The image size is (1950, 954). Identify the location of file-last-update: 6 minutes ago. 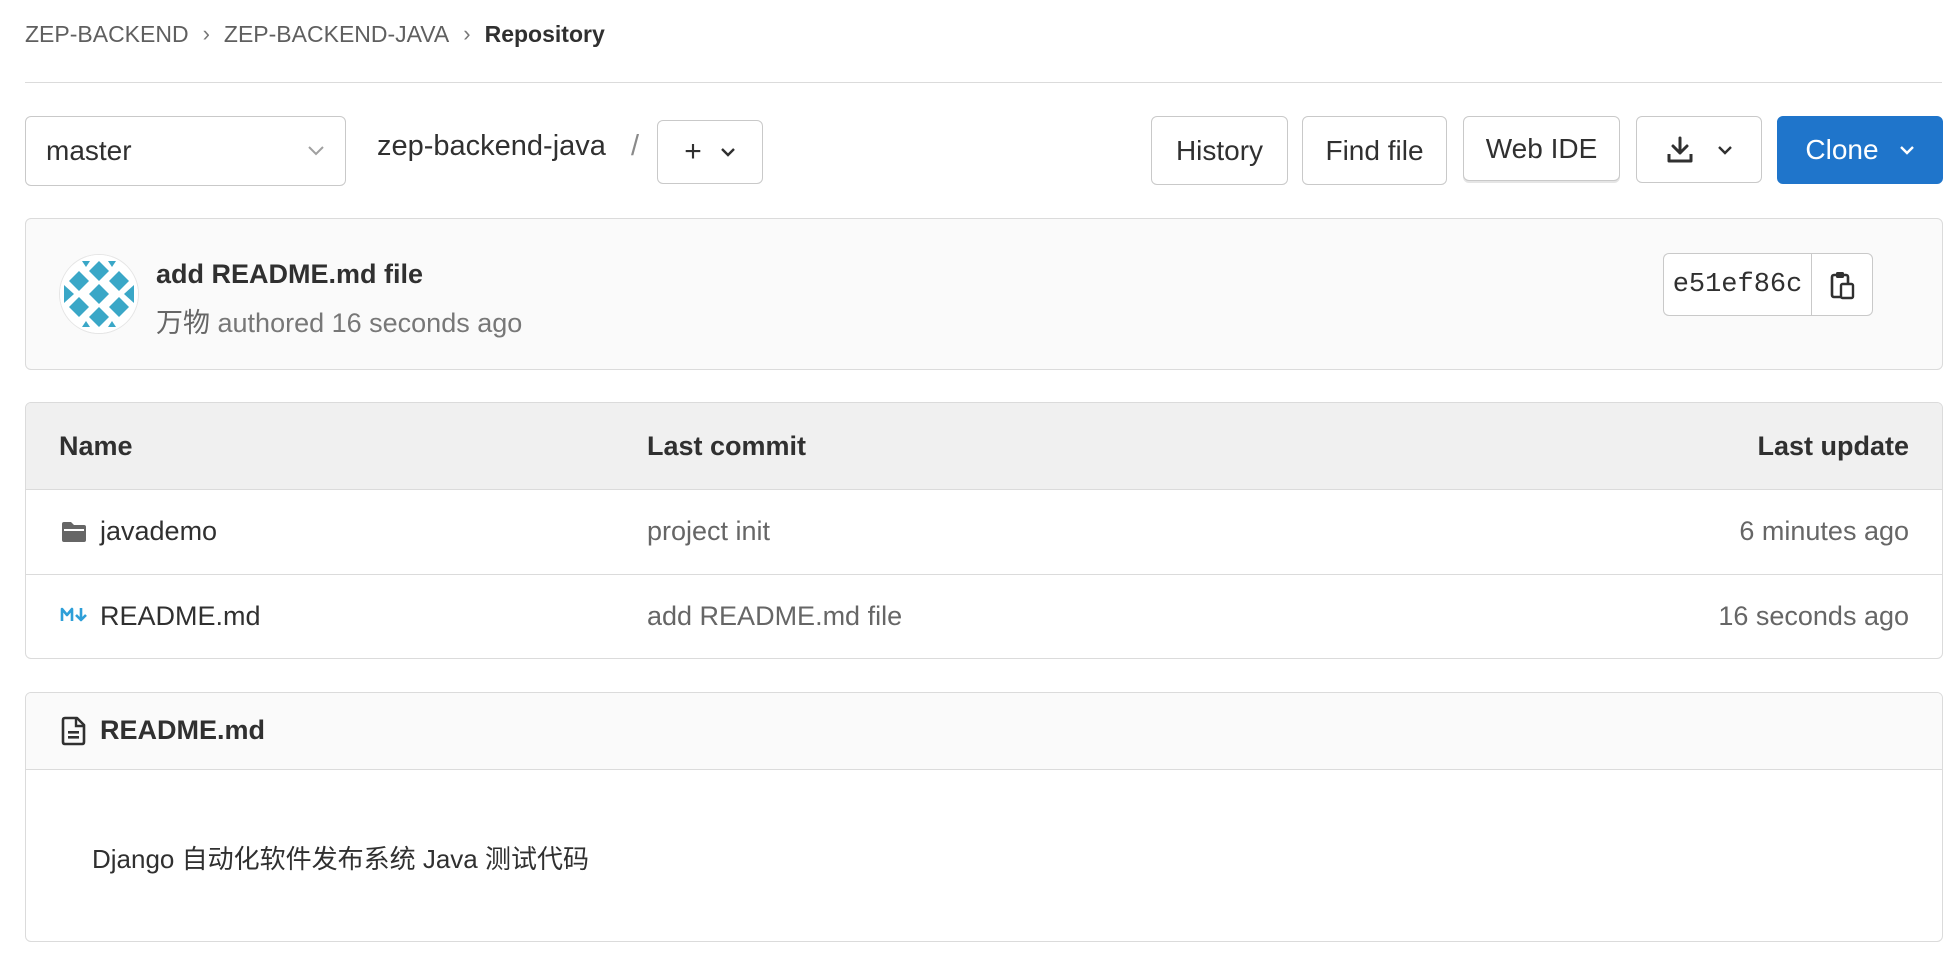
(1824, 531).